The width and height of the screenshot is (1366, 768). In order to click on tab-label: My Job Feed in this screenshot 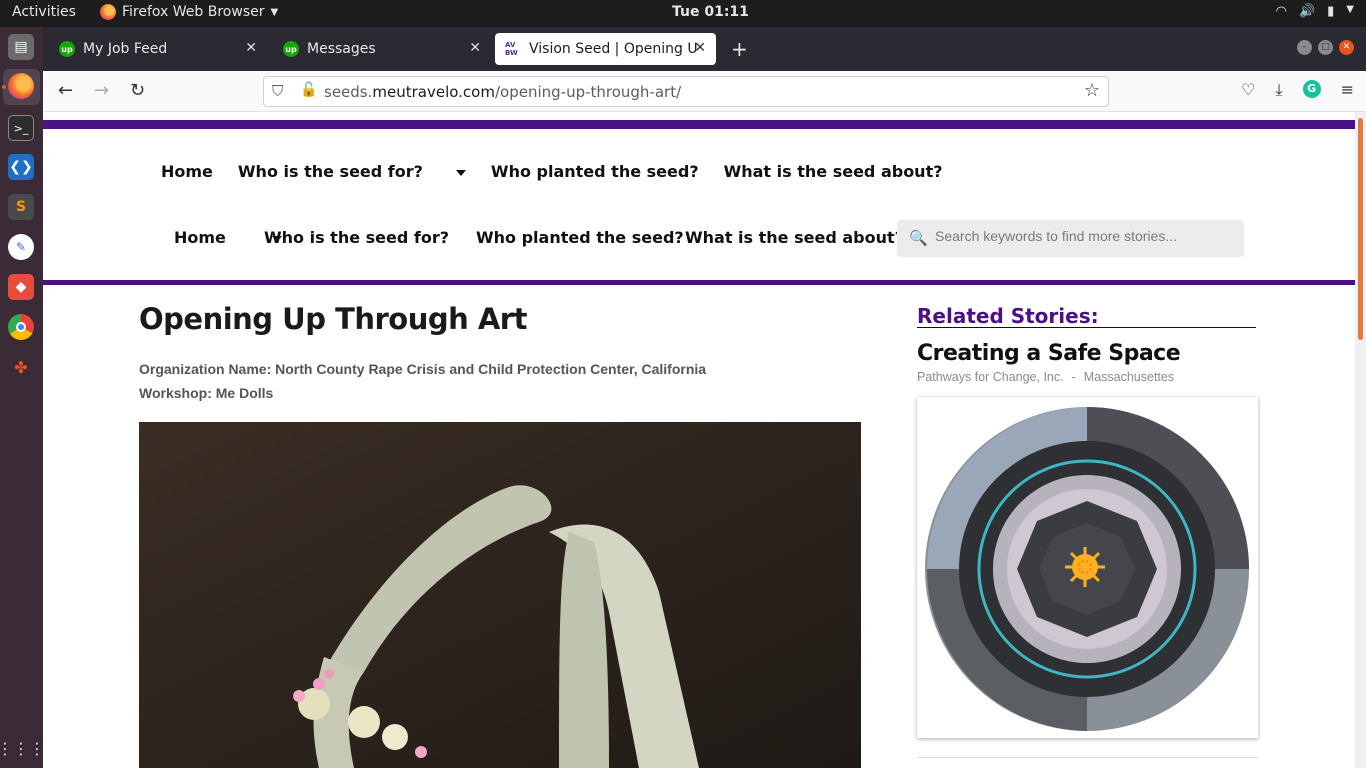, I will do `click(125, 49)`.